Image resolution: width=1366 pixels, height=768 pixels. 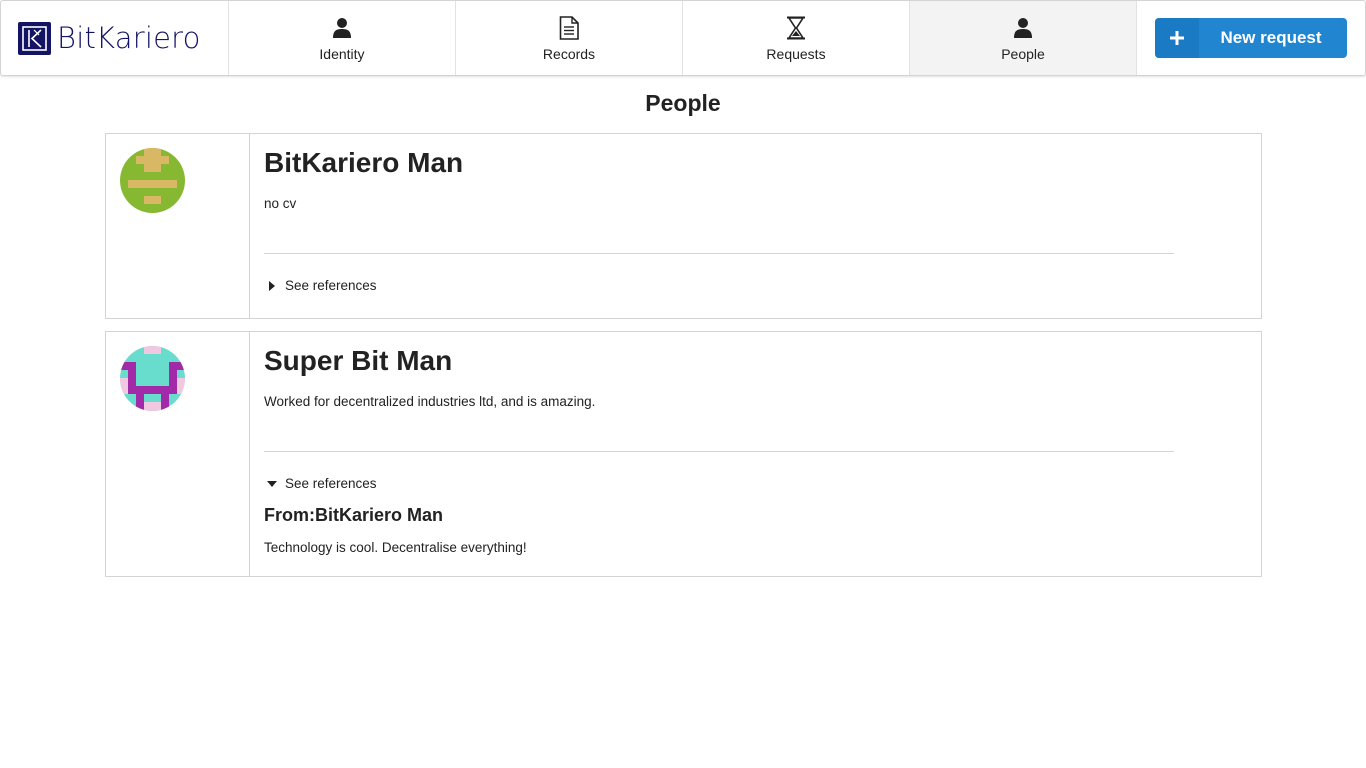 What do you see at coordinates (1271, 37) in the screenshot?
I see `new-request-label: New request` at bounding box center [1271, 37].